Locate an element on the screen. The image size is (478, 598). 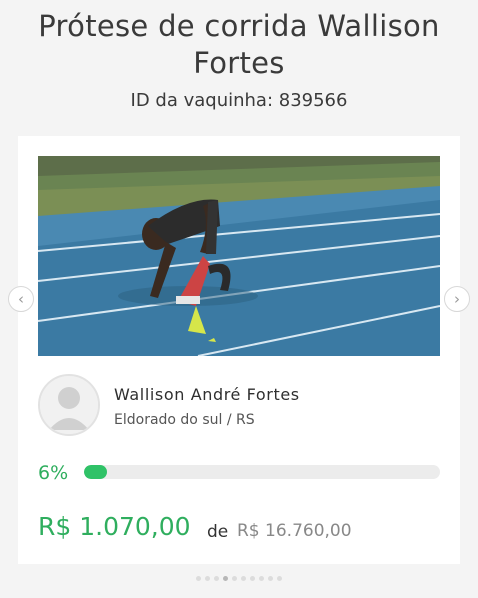
carousel-dots is located at coordinates (239, 578).